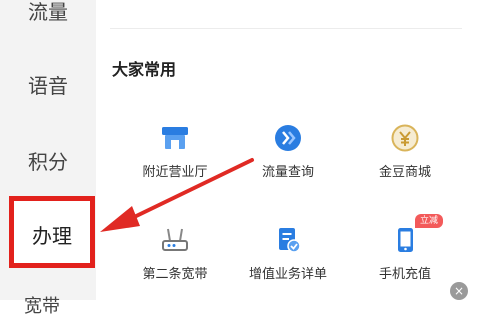 Image resolution: width=480 pixels, height=318 pixels. I want to click on discount-badge: 立减, so click(429, 221).